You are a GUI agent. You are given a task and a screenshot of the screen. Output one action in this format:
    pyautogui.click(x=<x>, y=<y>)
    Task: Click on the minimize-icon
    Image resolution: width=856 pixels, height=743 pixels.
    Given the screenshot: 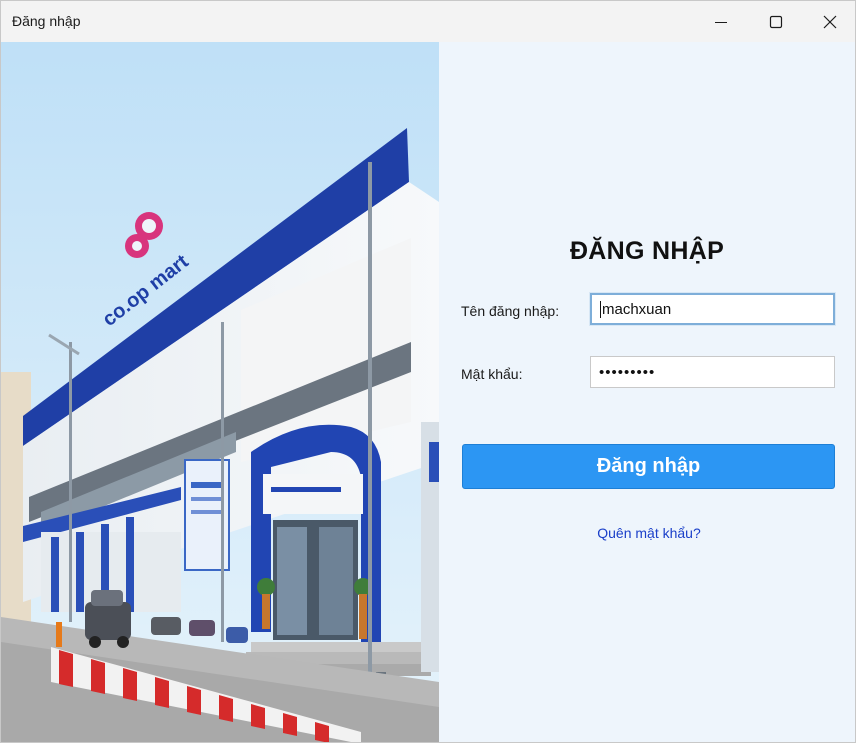 What is the action you would take?
    pyautogui.click(x=721, y=22)
    